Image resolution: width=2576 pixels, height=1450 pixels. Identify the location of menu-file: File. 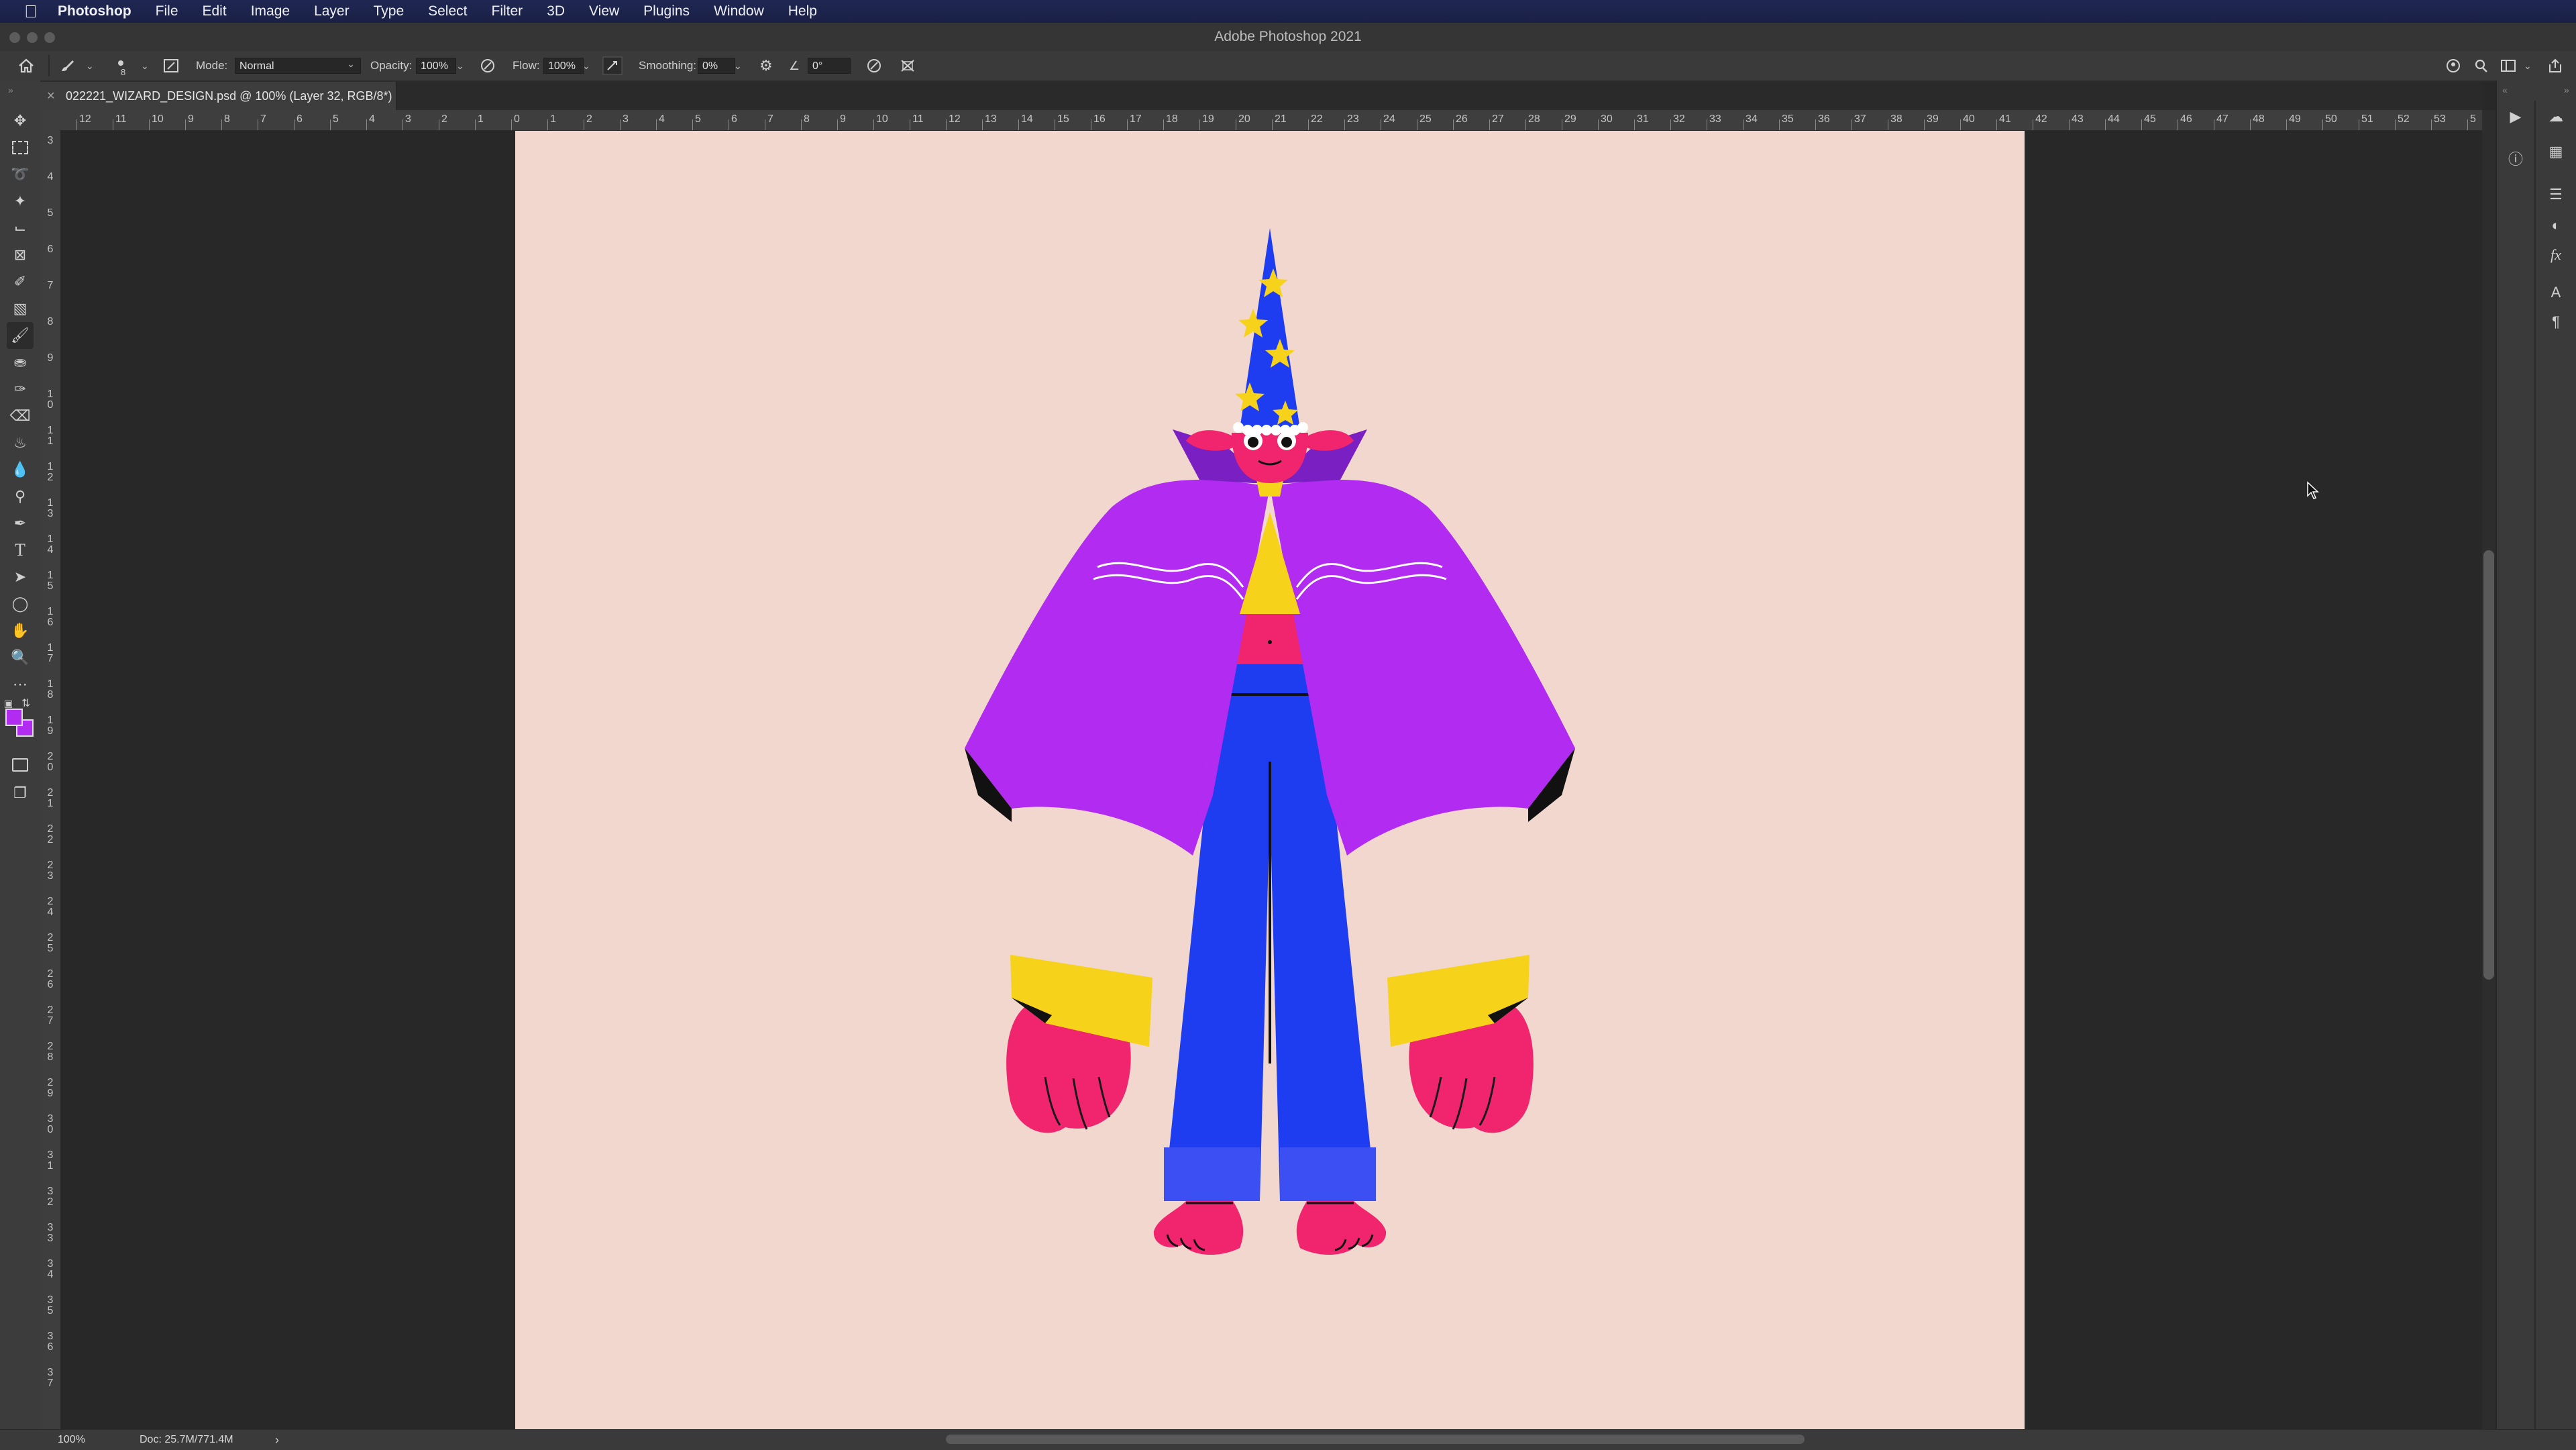
(167, 11).